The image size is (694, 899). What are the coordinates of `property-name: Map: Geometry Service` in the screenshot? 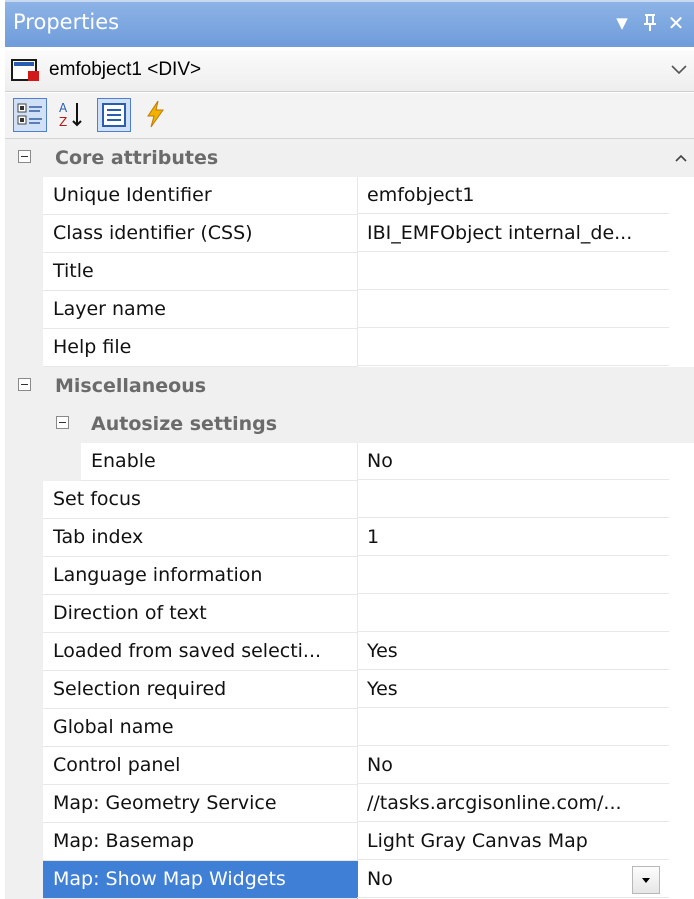 It's located at (200, 804).